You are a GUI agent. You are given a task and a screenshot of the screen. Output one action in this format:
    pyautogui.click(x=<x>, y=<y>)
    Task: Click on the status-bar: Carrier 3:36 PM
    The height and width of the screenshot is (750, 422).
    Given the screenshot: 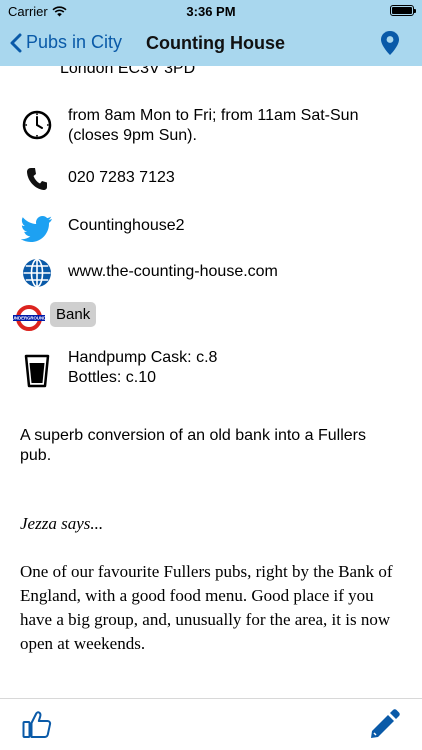 What is the action you would take?
    pyautogui.click(x=211, y=11)
    